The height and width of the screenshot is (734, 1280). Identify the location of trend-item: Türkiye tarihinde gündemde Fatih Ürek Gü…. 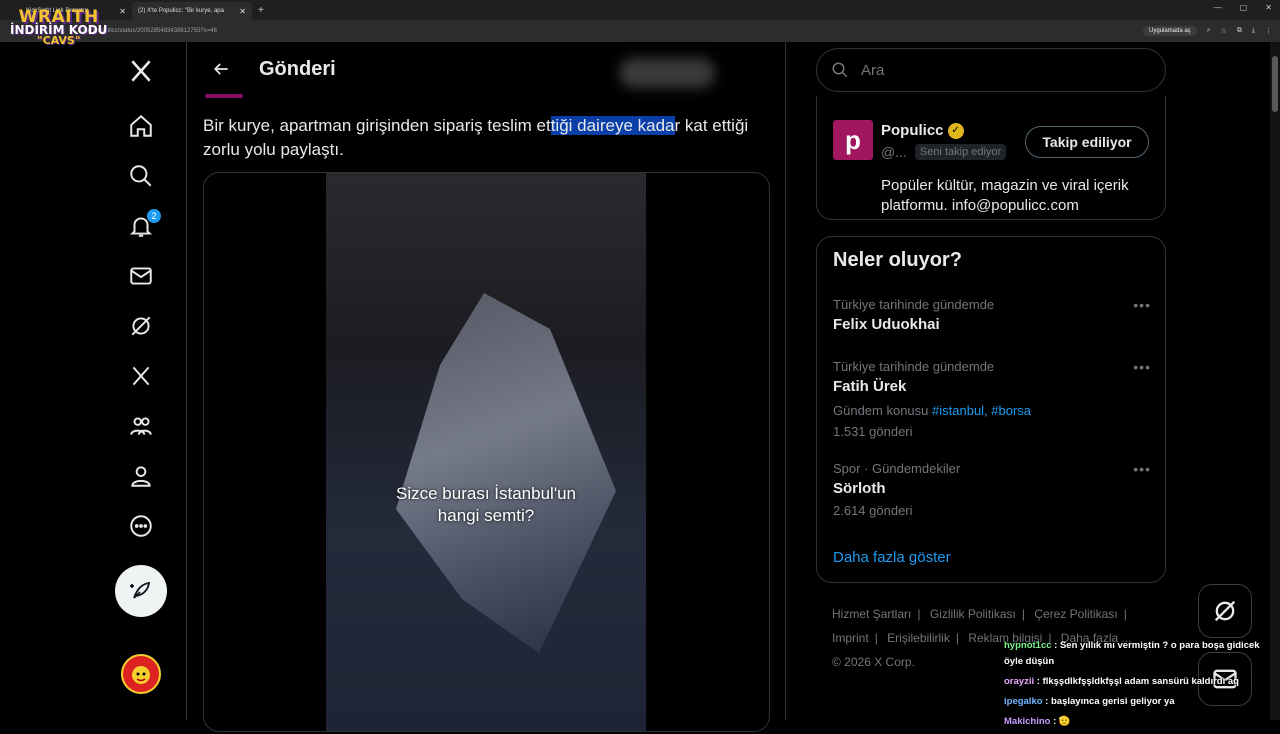
(992, 399).